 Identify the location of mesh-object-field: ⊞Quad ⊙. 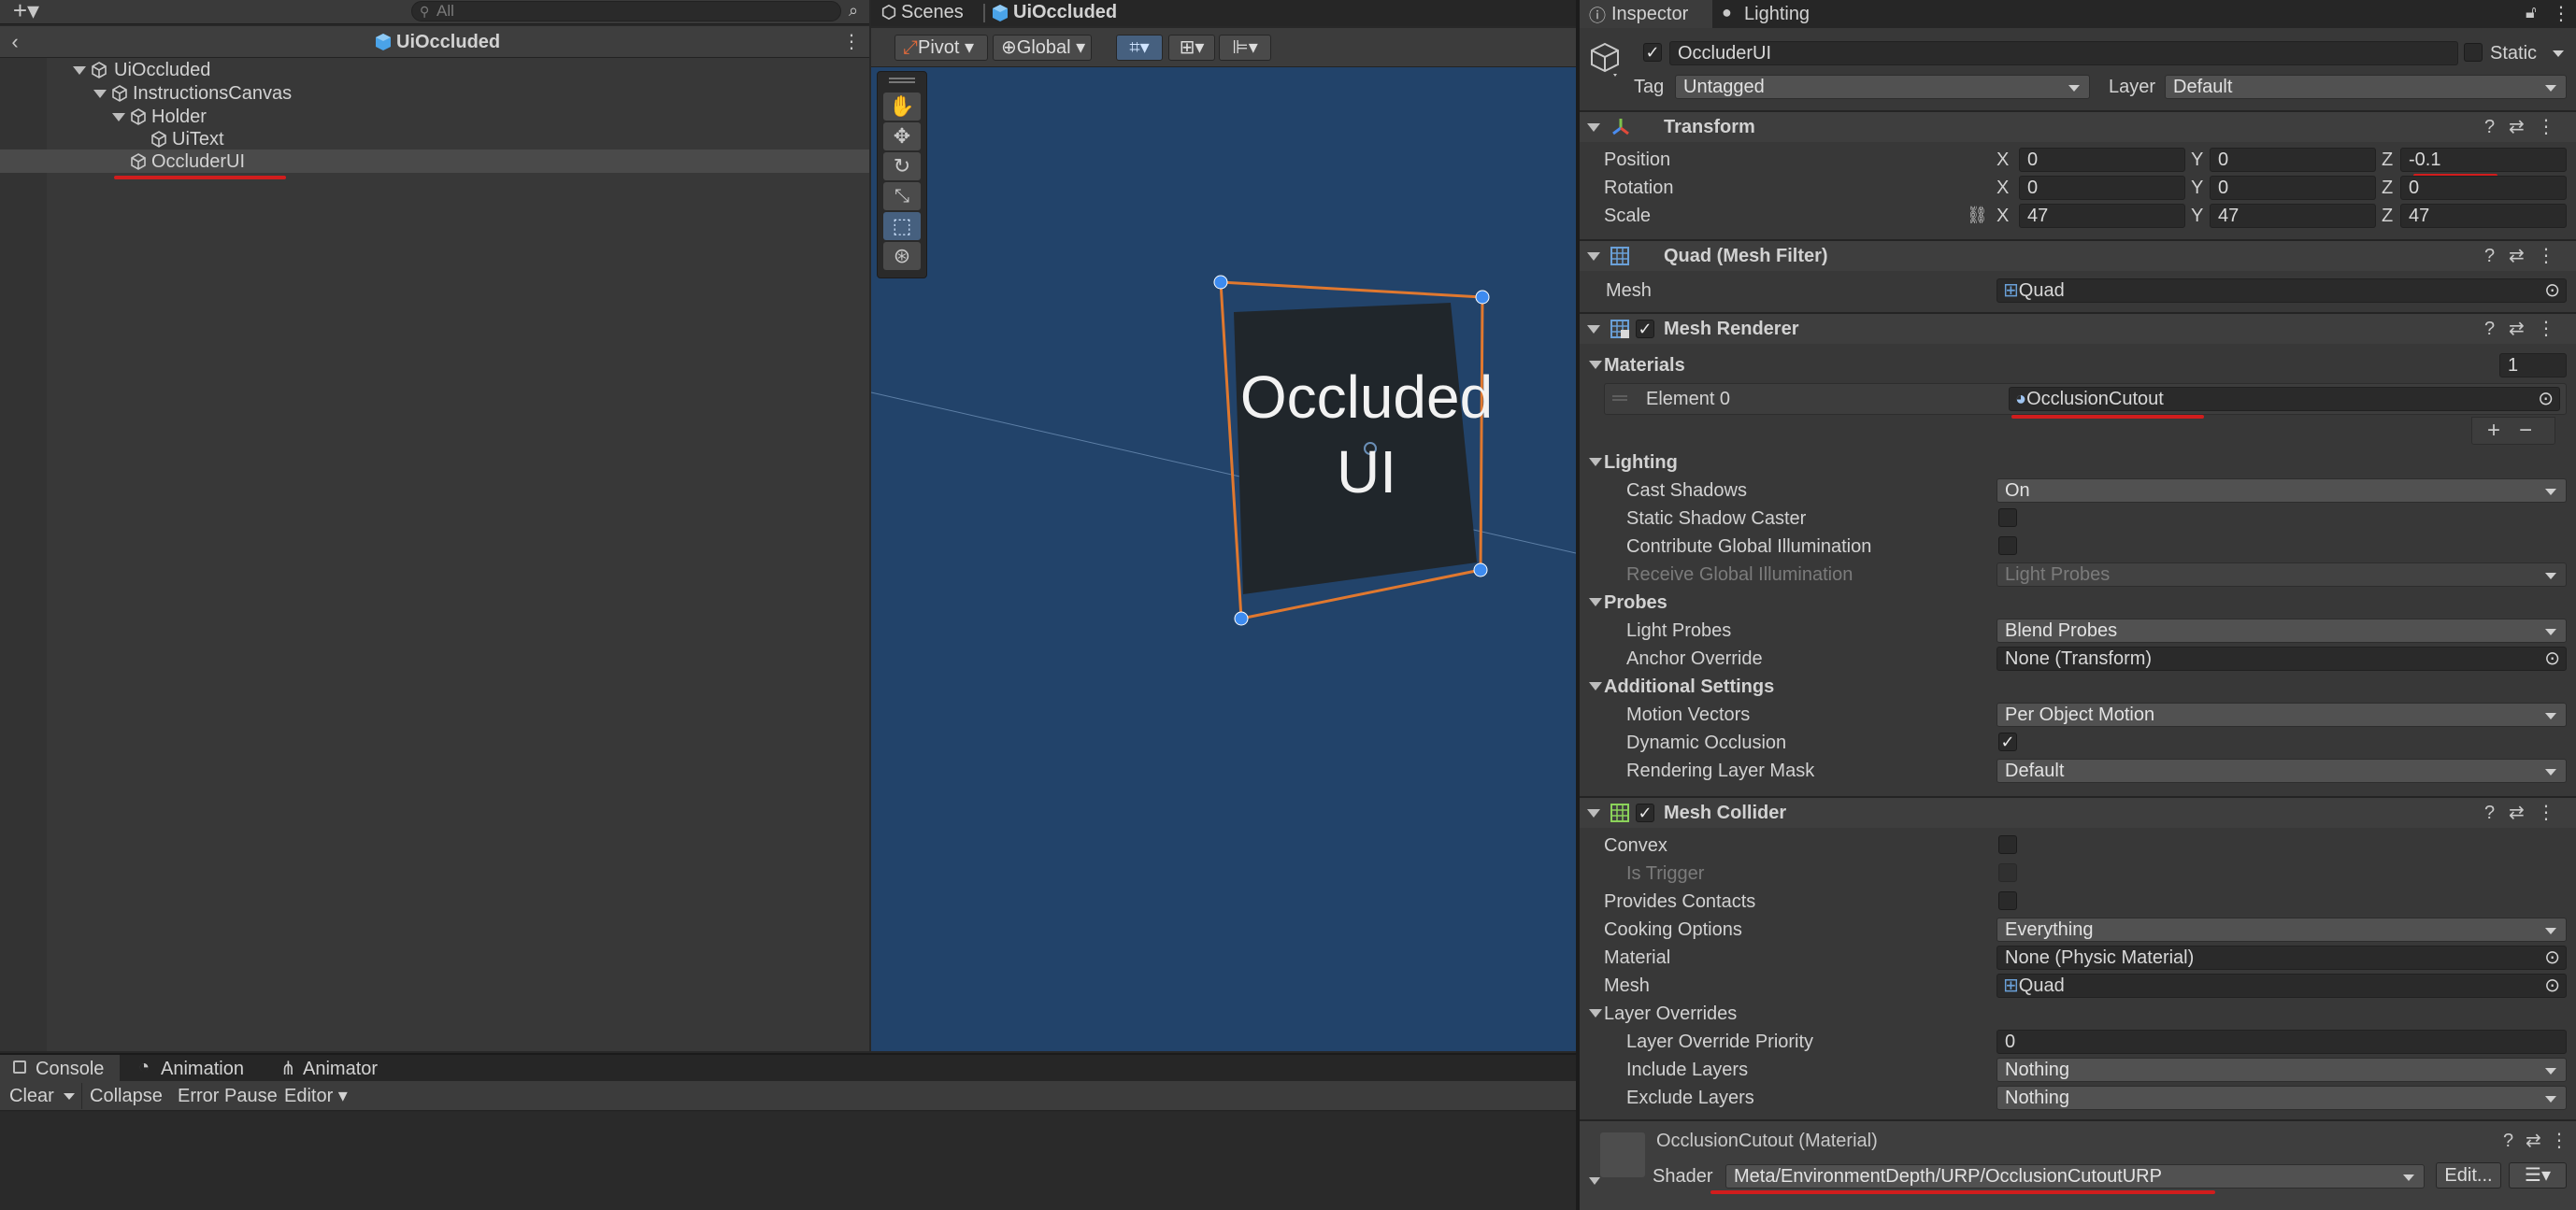
(2281, 291).